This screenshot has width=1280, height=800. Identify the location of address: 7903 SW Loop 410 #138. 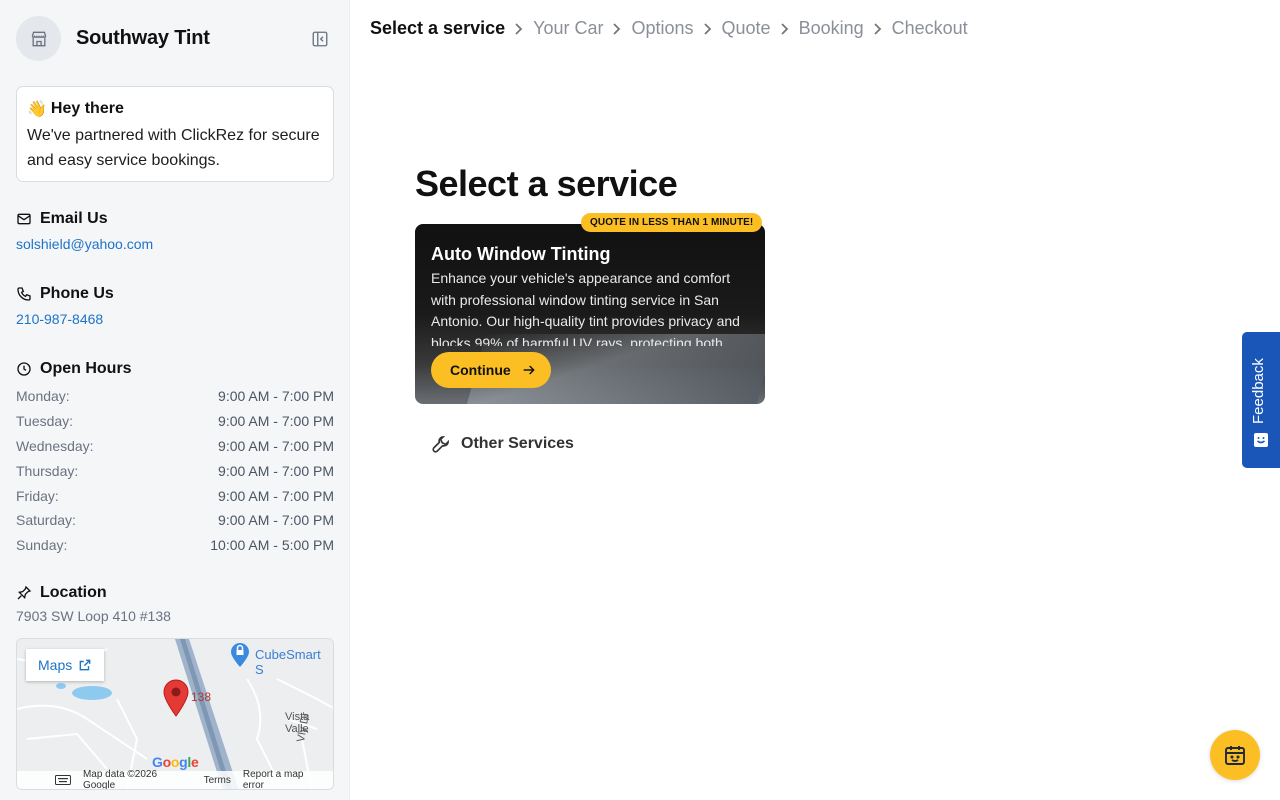
(93, 616).